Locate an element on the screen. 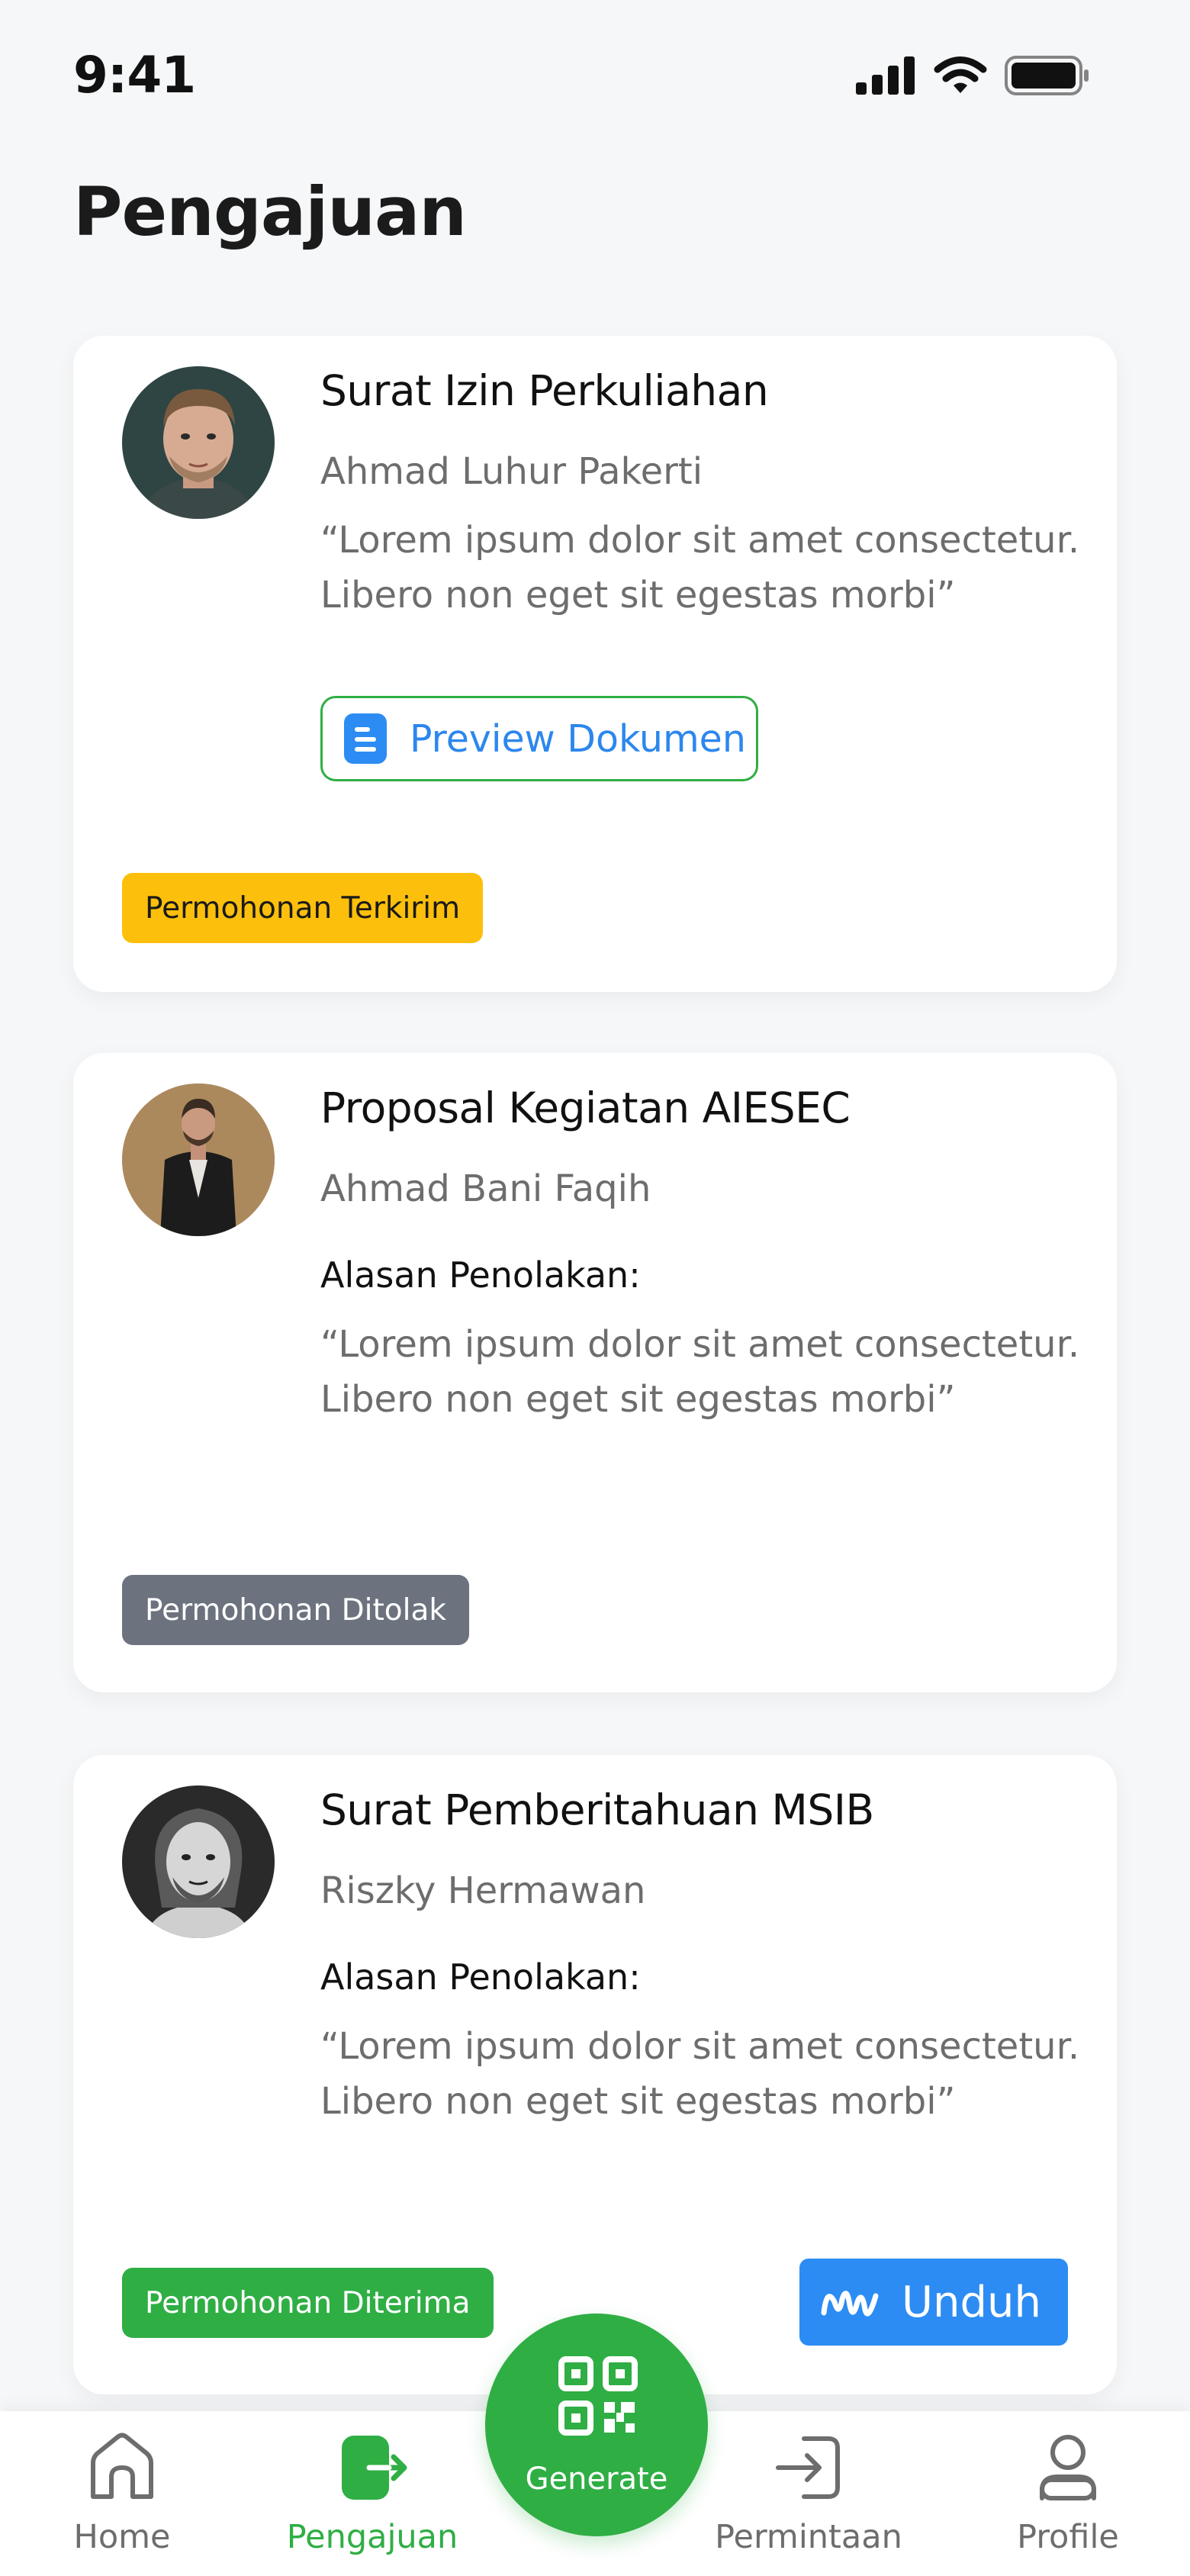 The image size is (1190, 2576). nav-label: Profile is located at coordinates (1068, 2537).